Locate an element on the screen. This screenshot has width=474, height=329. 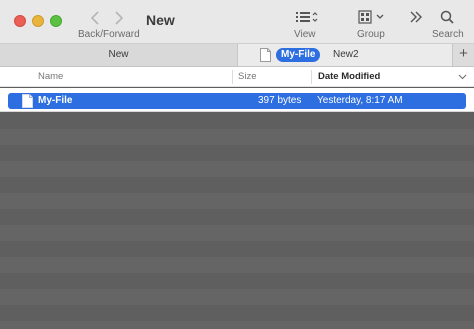
search-label: Search is located at coordinates (448, 34).